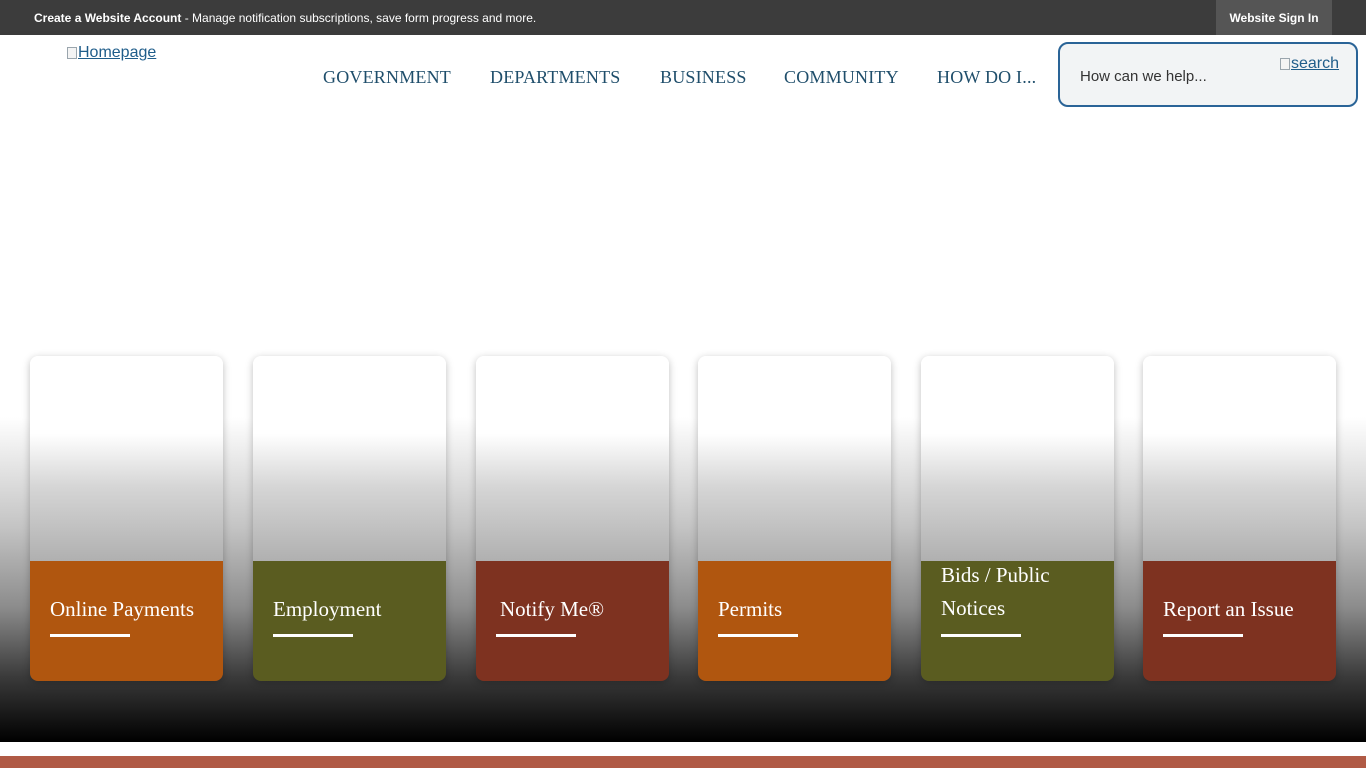 The image size is (1366, 768). What do you see at coordinates (107, 18) in the screenshot?
I see `create-account-link: Create a Website Account` at bounding box center [107, 18].